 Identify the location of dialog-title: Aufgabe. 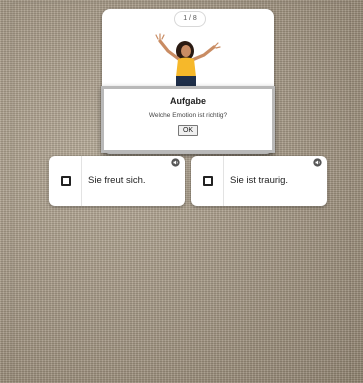
(188, 101).